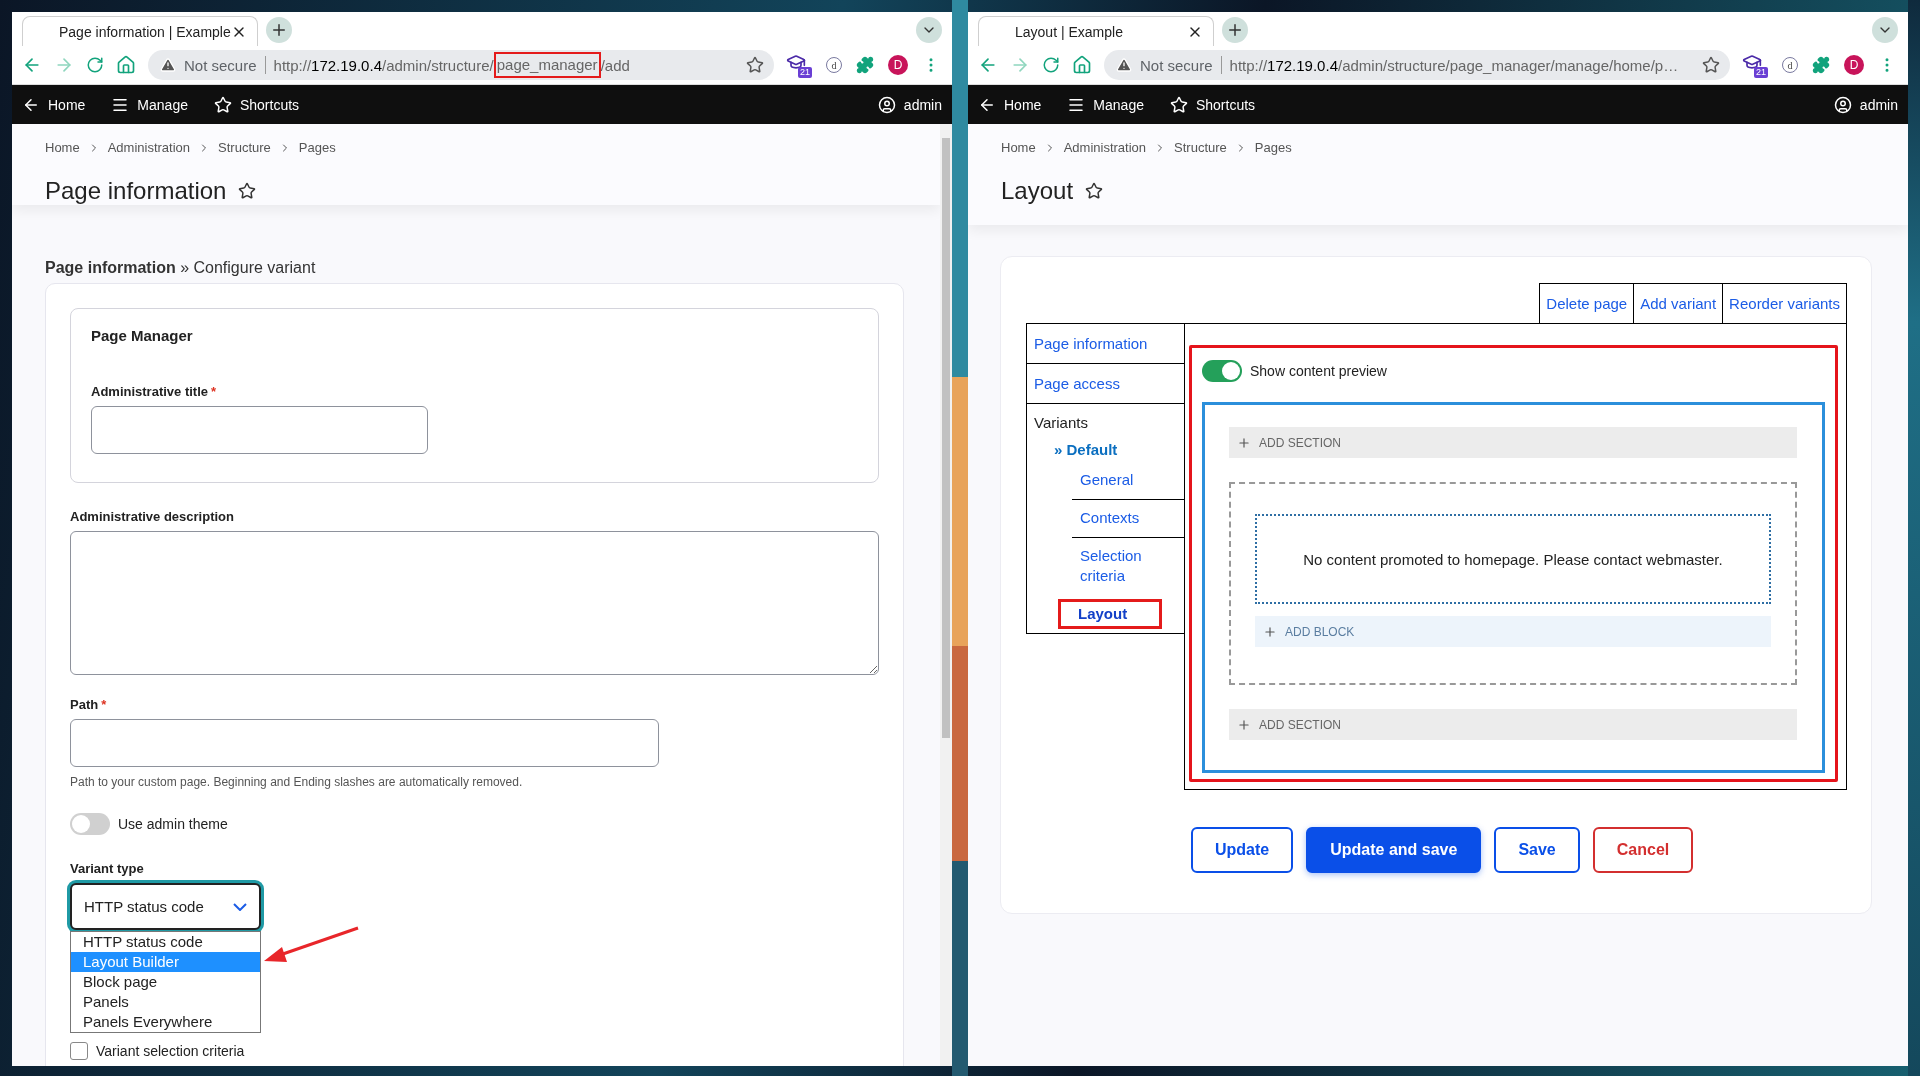 The image size is (1920, 1076). What do you see at coordinates (1679, 303) in the screenshot?
I see `action-tab: Add variant` at bounding box center [1679, 303].